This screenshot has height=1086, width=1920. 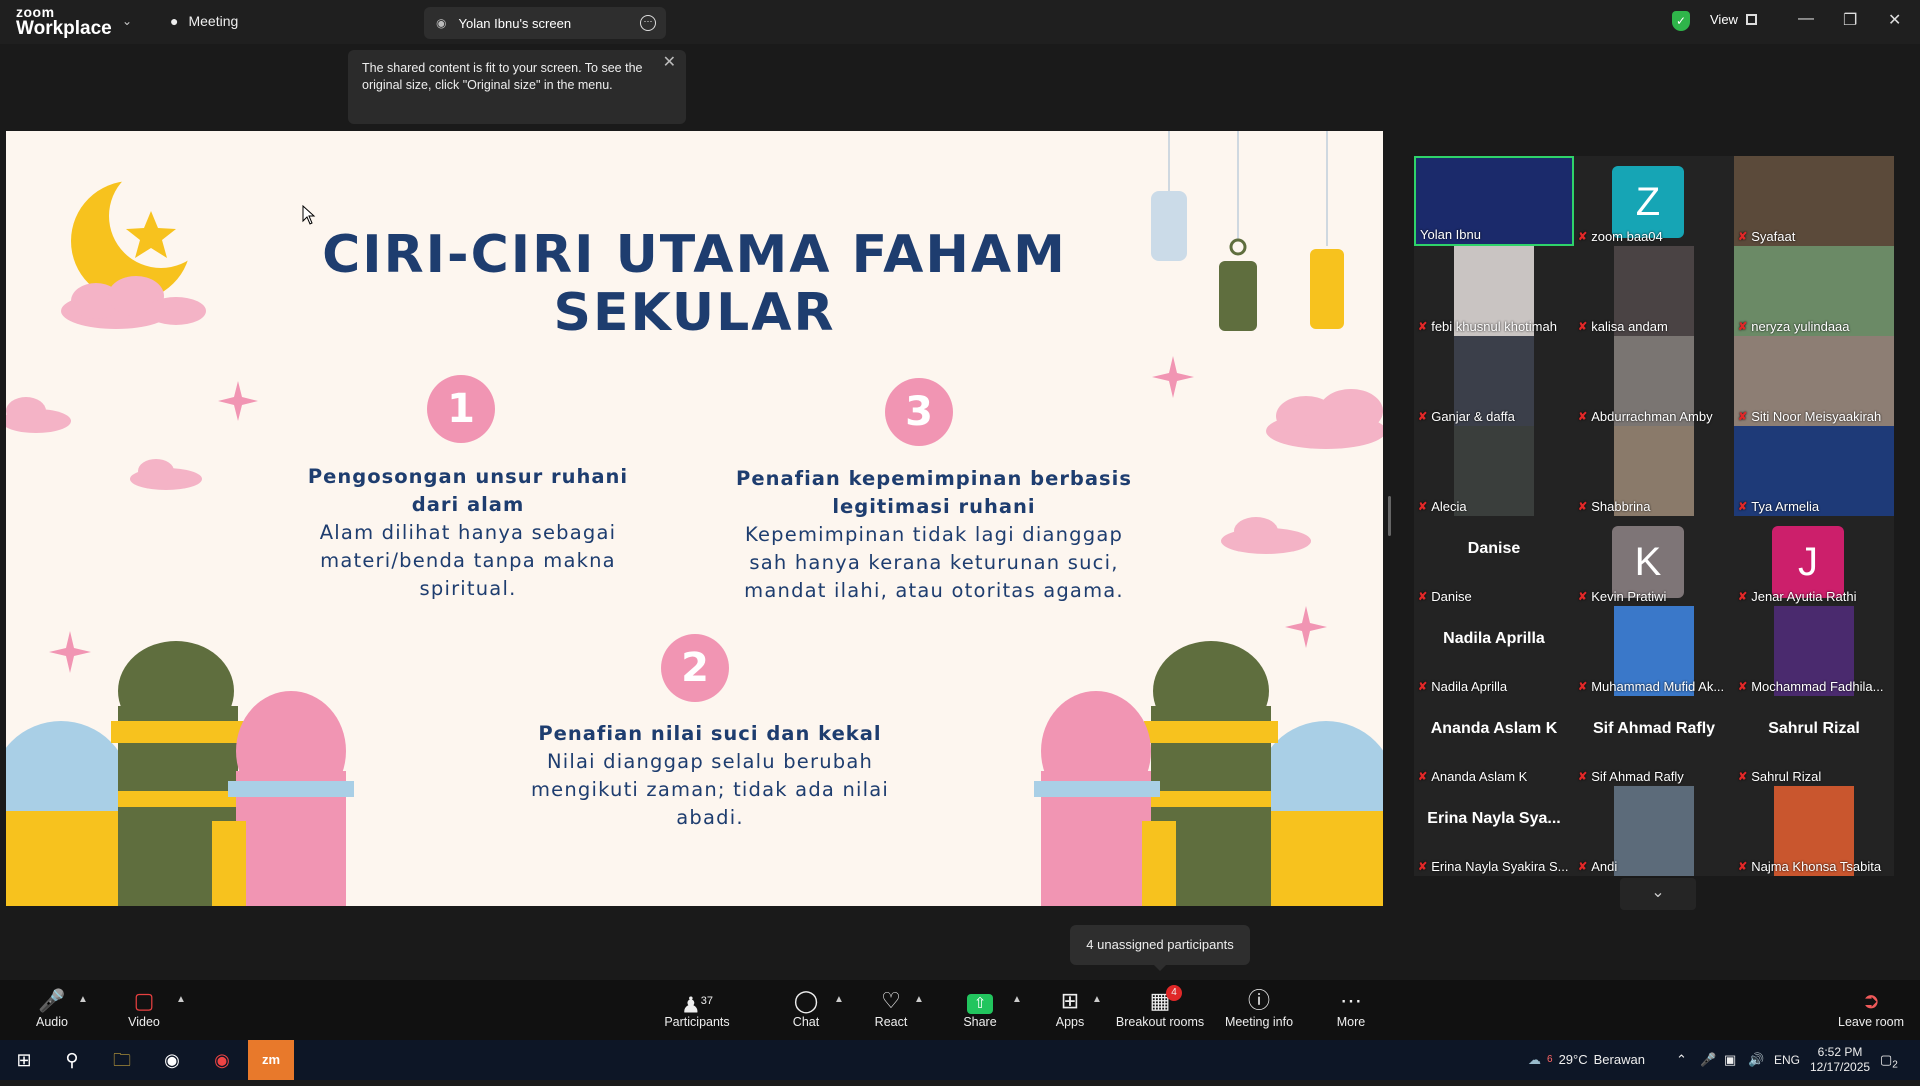 What do you see at coordinates (1070, 1008) in the screenshot?
I see `apps-button: ⊞ Apps` at bounding box center [1070, 1008].